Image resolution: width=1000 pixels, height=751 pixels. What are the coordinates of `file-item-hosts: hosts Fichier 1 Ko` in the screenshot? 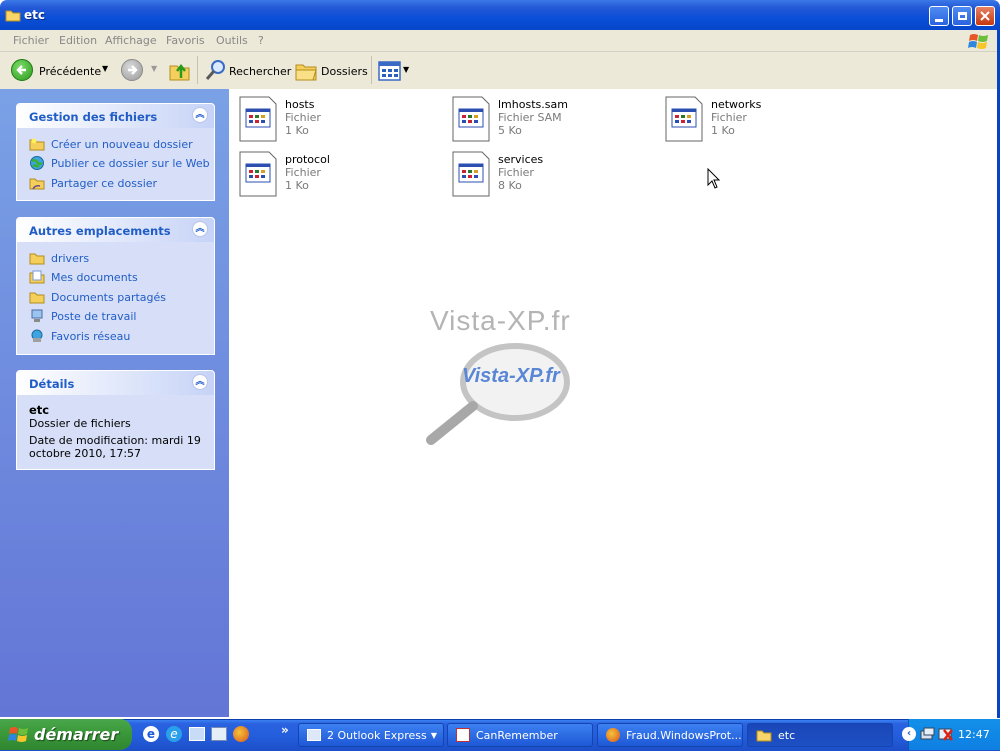 It's located at (339, 121).